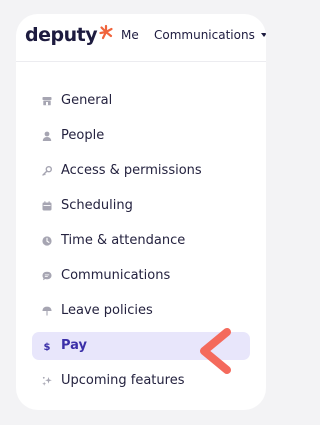 This screenshot has width=320, height=425. I want to click on deputy-logo: deputy, so click(69, 35).